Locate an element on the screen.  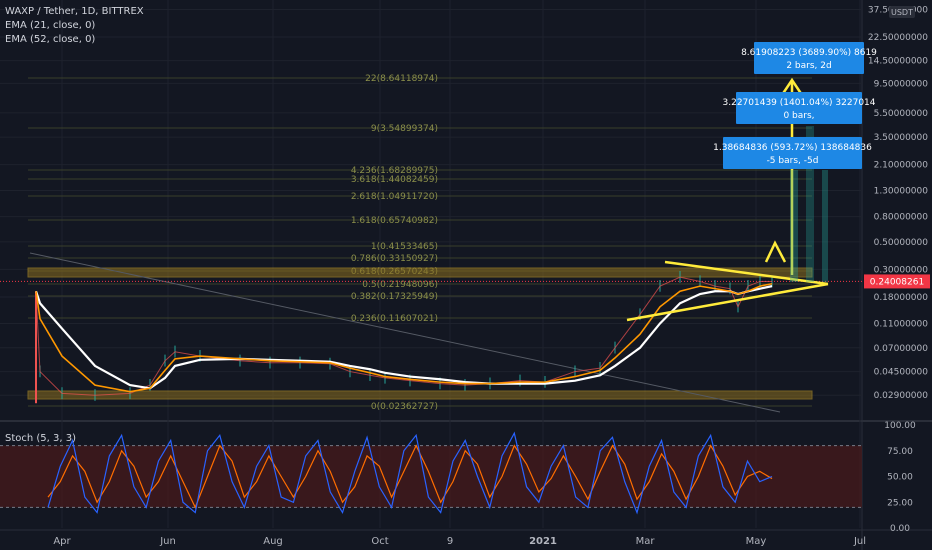
projection-label-line2: 0 bars, is located at coordinates (798, 116).